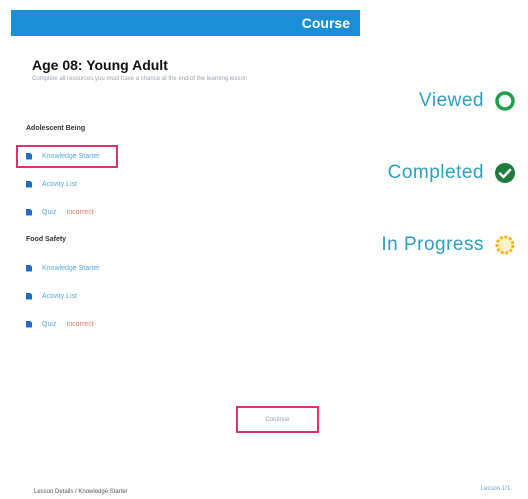 This screenshot has width=528, height=499. I want to click on lesson-item: Knowledge Starter, so click(63, 268).